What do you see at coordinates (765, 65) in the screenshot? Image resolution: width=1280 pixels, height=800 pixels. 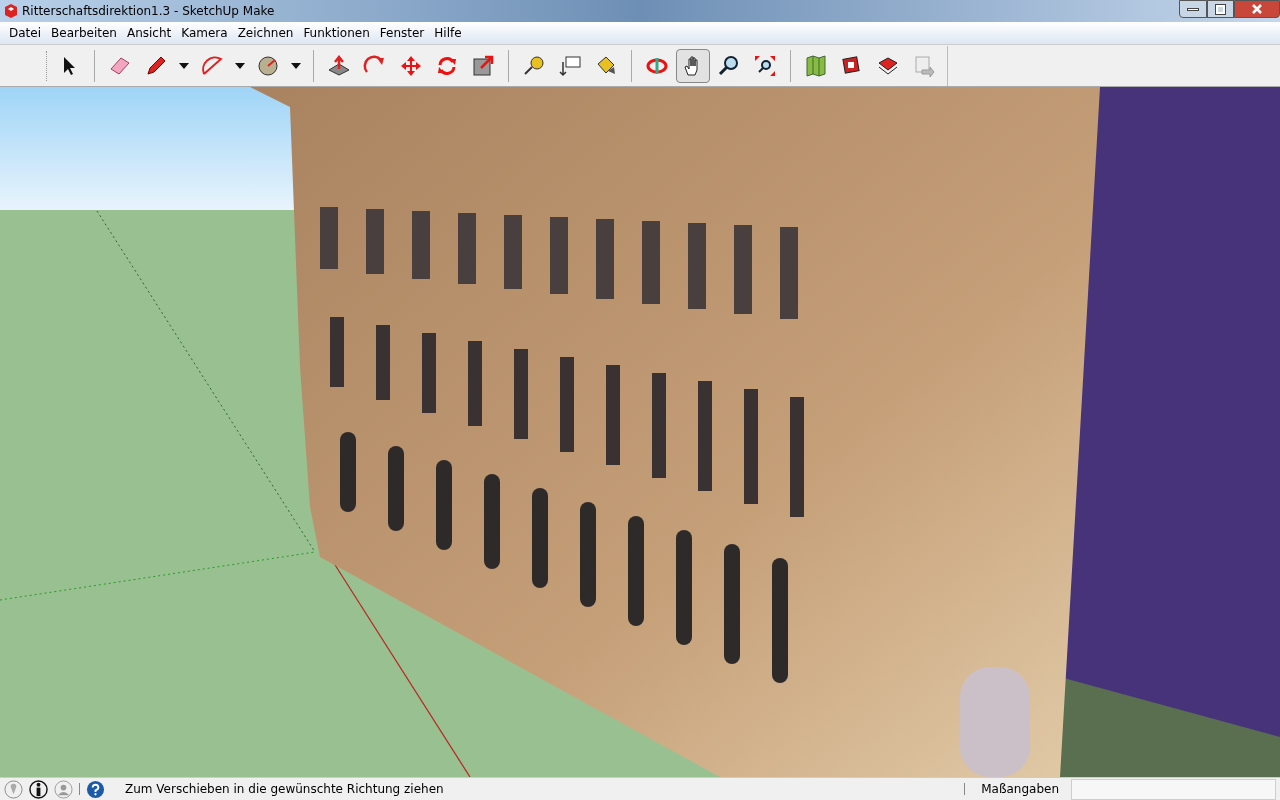 I see `zoom-extents-icon` at bounding box center [765, 65].